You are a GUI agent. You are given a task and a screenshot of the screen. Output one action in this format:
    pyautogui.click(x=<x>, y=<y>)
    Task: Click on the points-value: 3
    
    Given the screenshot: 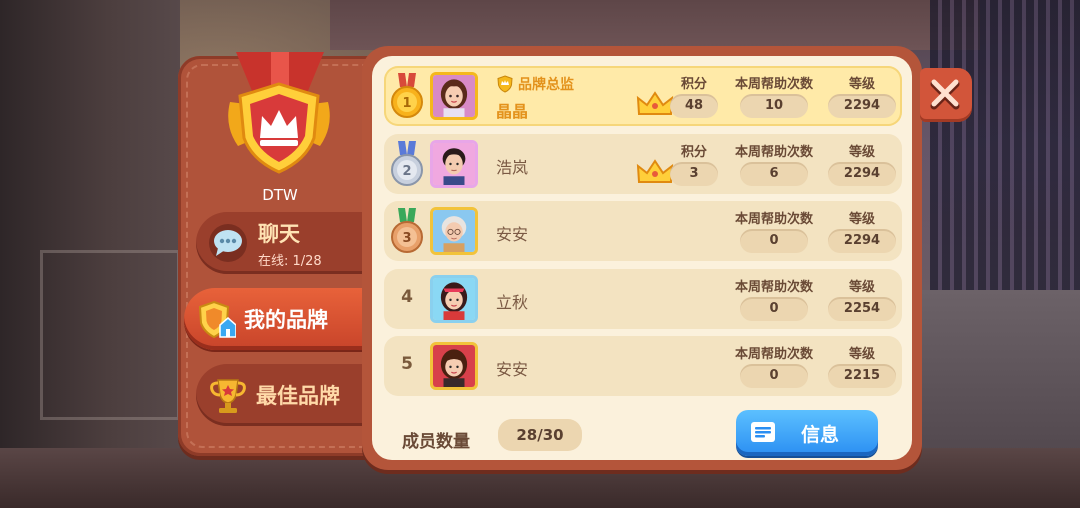 What is the action you would take?
    pyautogui.click(x=694, y=173)
    